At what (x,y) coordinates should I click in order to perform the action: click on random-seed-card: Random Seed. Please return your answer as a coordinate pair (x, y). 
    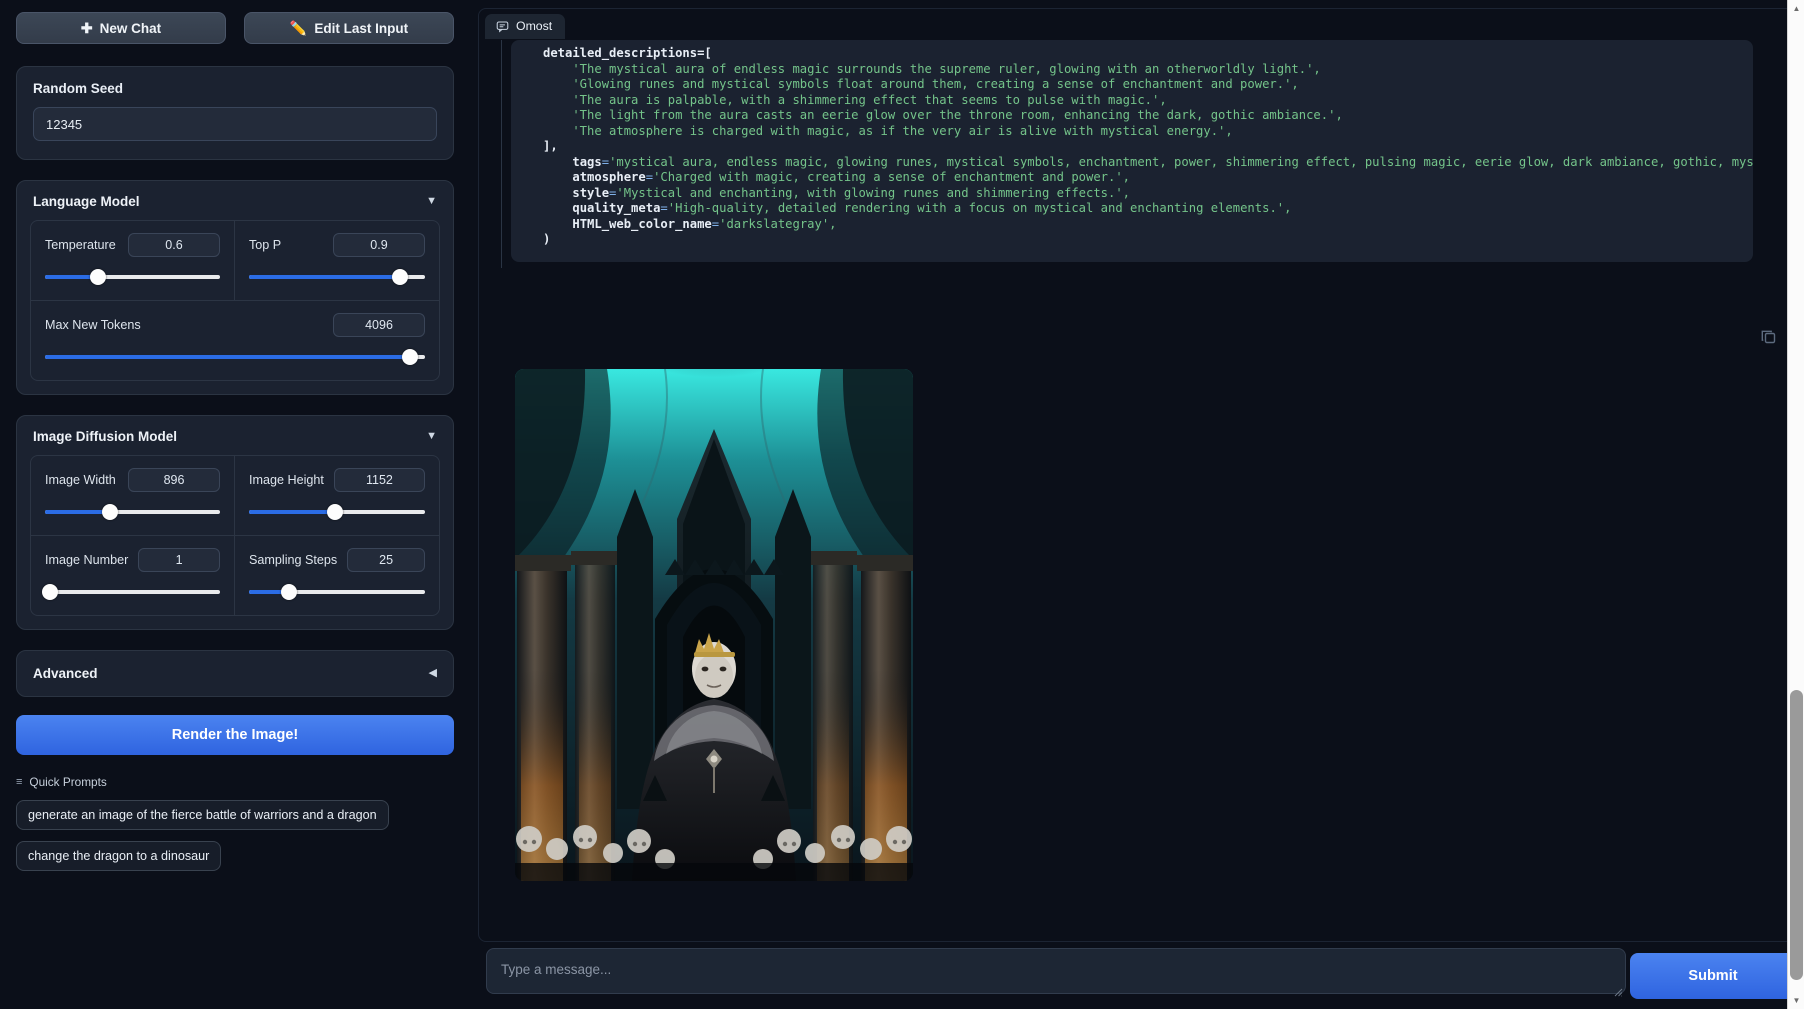
    Looking at the image, I should click on (235, 113).